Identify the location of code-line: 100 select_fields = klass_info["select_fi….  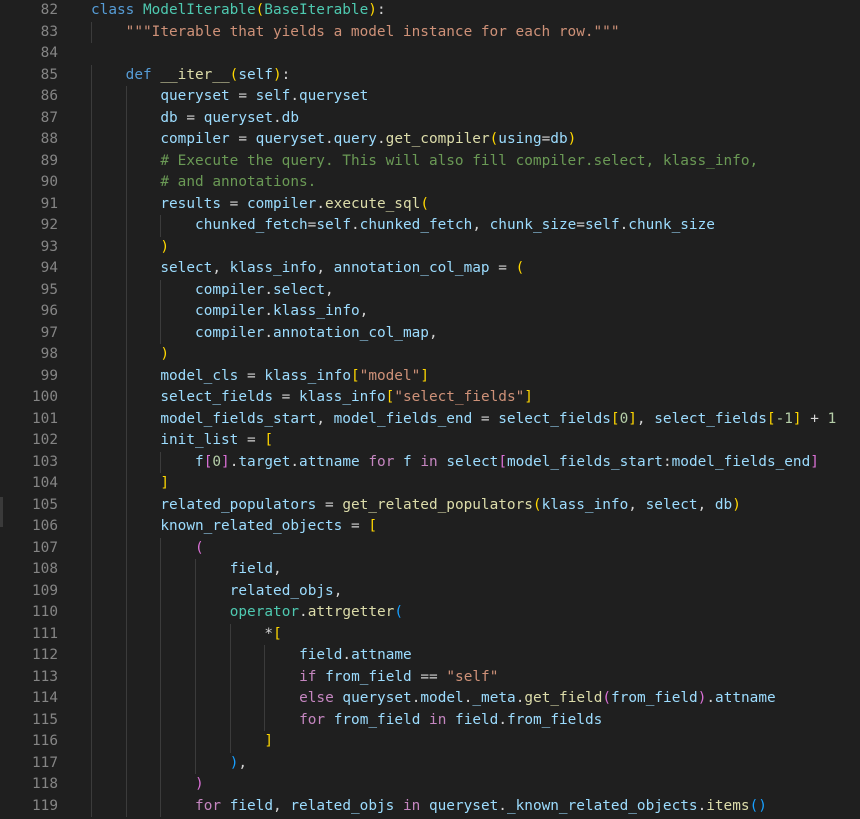
(430, 398).